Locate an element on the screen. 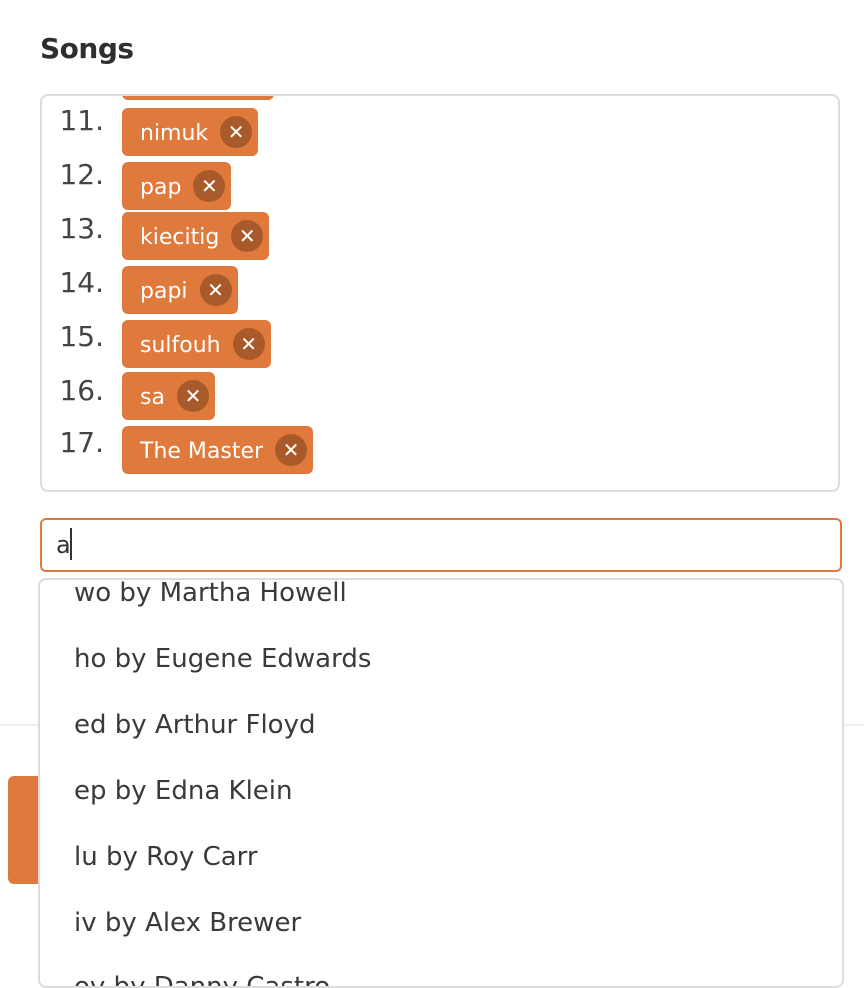  song-row: 17. The Master ✕ is located at coordinates (440, 451).